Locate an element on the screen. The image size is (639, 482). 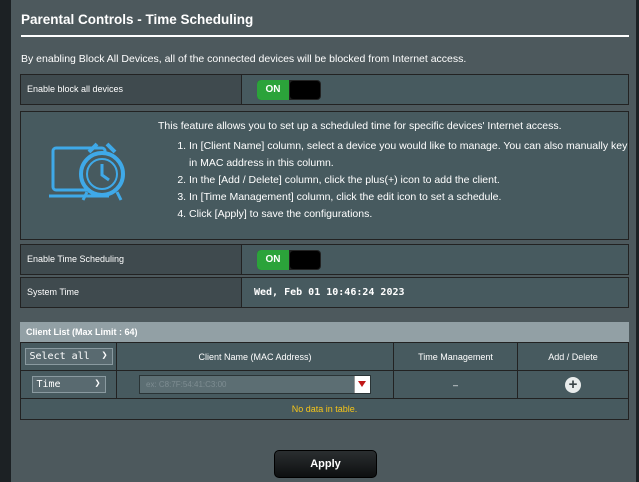
column-time-management: Time Management is located at coordinates (455, 356).